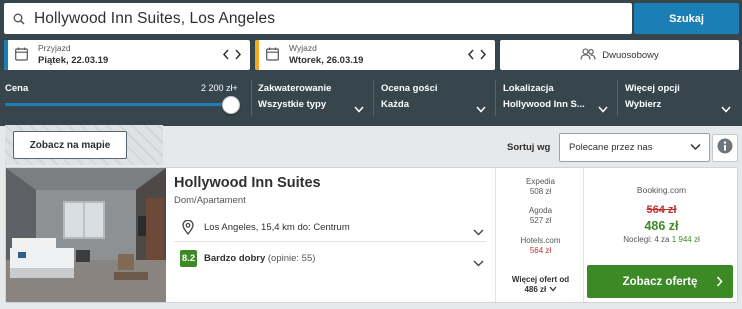 Image resolution: width=742 pixels, height=309 pixels. I want to click on search-input: Hollywood Inn Suites, Los Angeles, so click(318, 18).